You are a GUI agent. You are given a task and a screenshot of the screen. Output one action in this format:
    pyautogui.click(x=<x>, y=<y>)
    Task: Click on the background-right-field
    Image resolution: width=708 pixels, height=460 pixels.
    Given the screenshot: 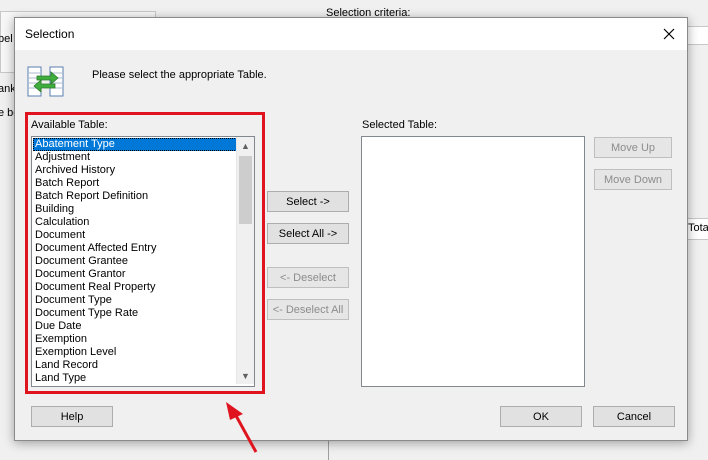 What is the action you would take?
    pyautogui.click(x=697, y=35)
    